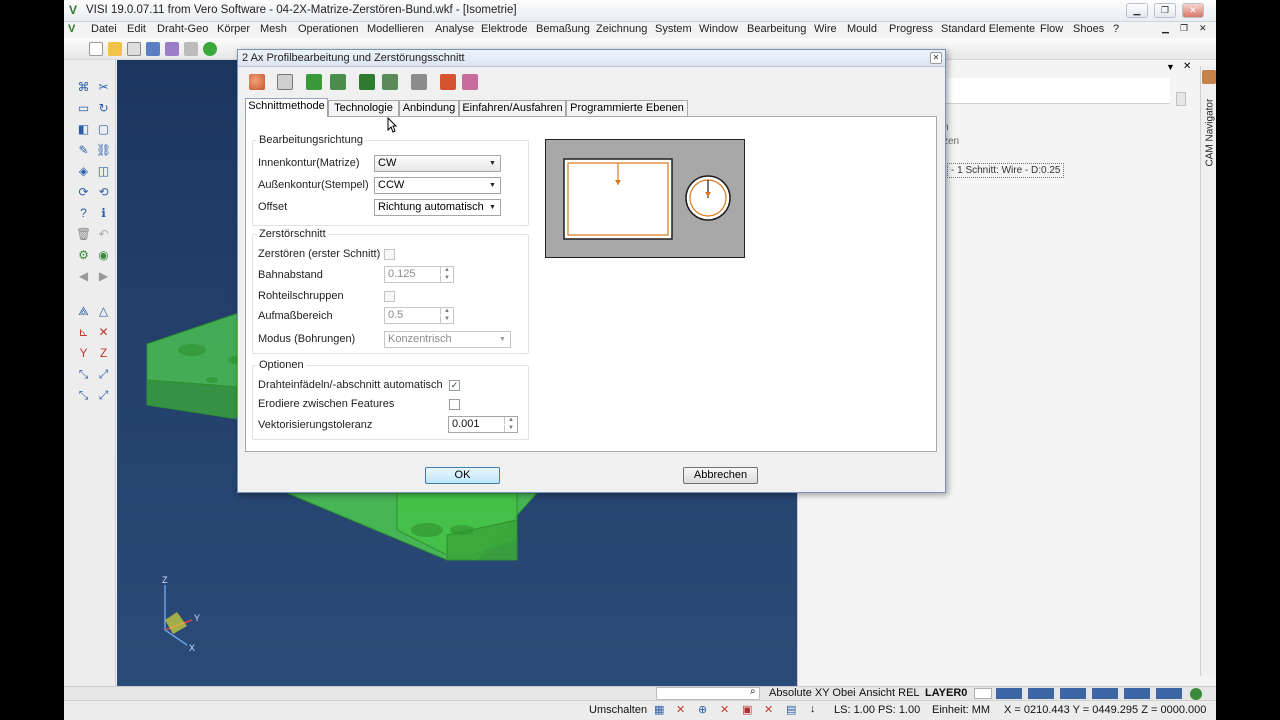  What do you see at coordinates (680, 709) in the screenshot?
I see `status-snap-icon: ✕` at bounding box center [680, 709].